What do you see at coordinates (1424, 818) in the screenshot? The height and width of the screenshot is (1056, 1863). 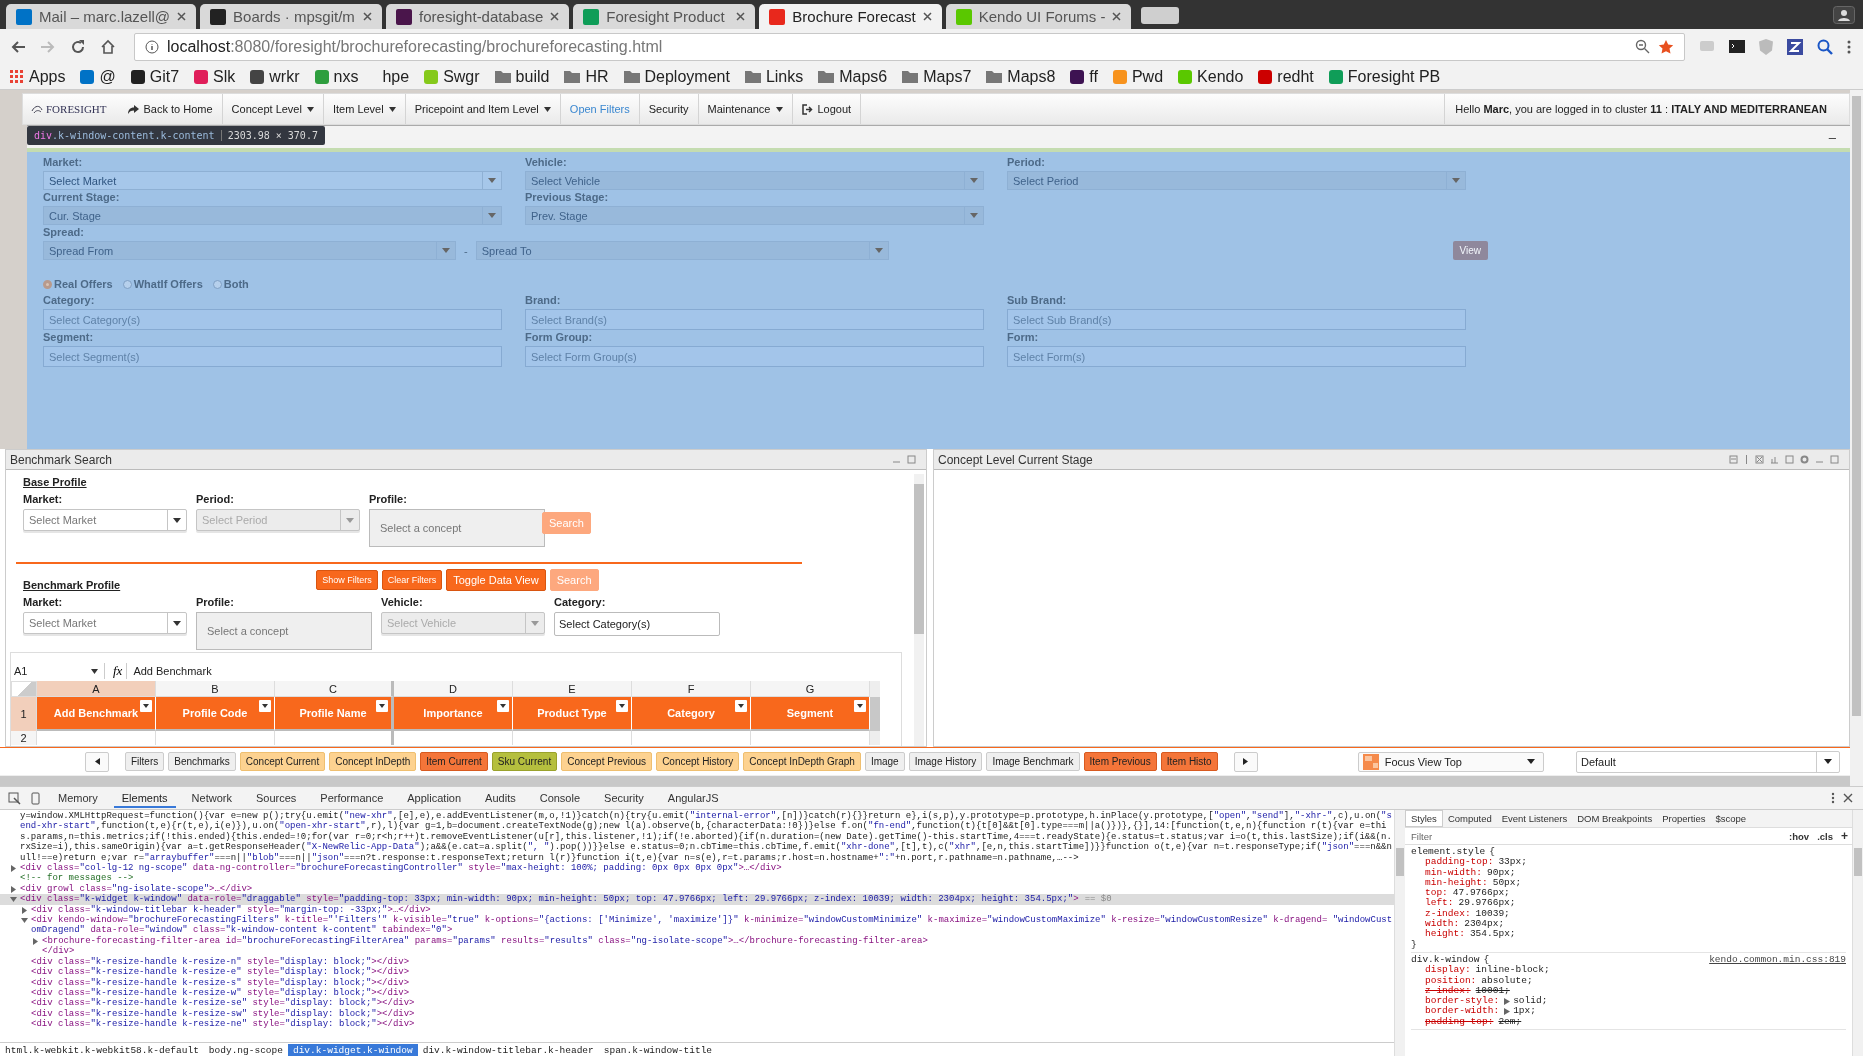 I see `styles-tab: Styles` at bounding box center [1424, 818].